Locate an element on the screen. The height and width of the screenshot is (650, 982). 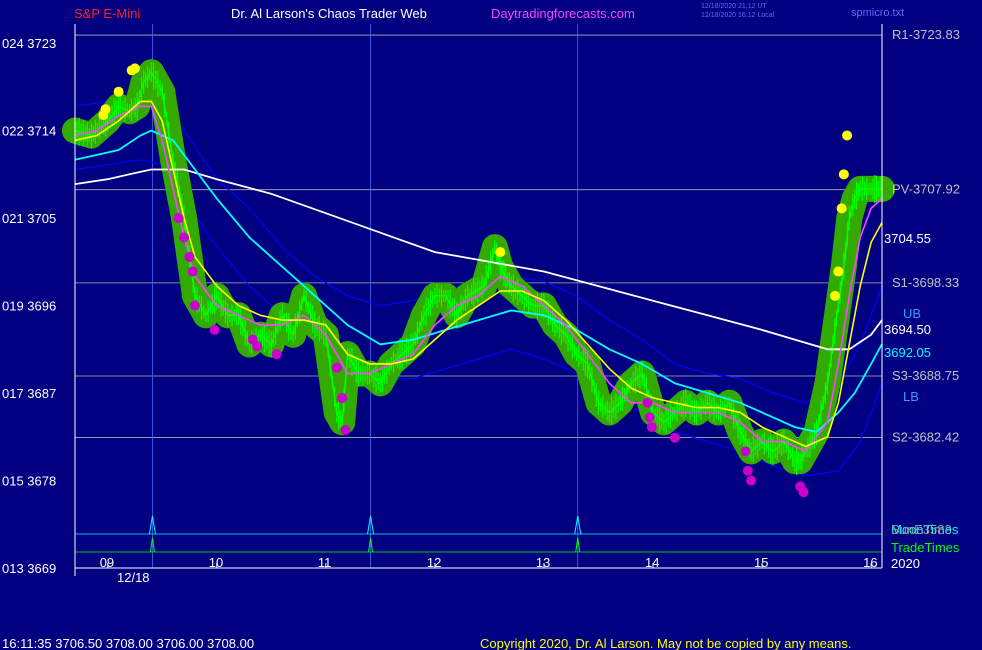
y-tick-label: 022 3714 is located at coordinates (29, 131).